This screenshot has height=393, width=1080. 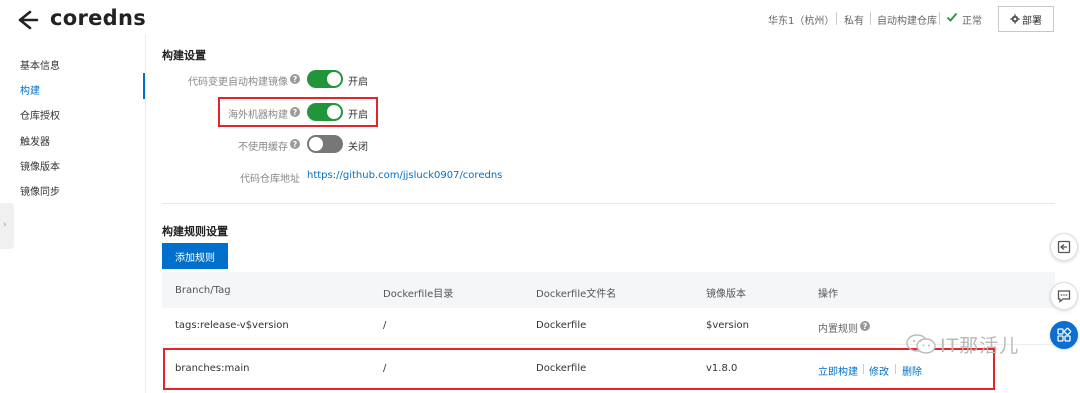 What do you see at coordinates (801, 21) in the screenshot?
I see `region-label: 华东1（杭州）` at bounding box center [801, 21].